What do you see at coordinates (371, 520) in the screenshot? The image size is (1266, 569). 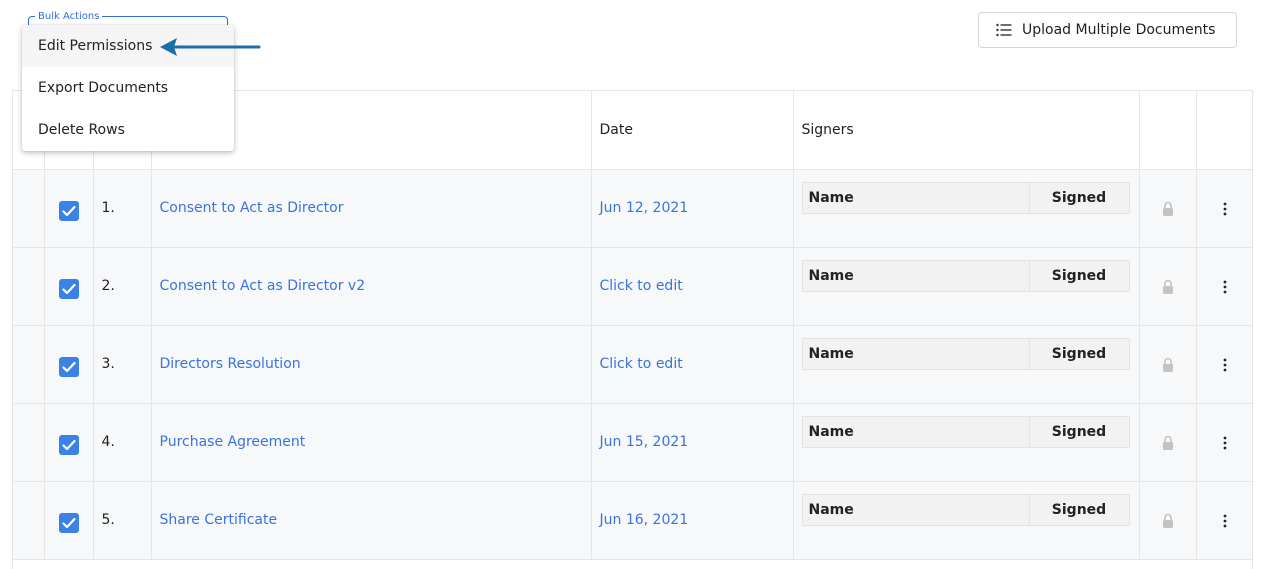 I see `document-link: Share Certificate` at bounding box center [371, 520].